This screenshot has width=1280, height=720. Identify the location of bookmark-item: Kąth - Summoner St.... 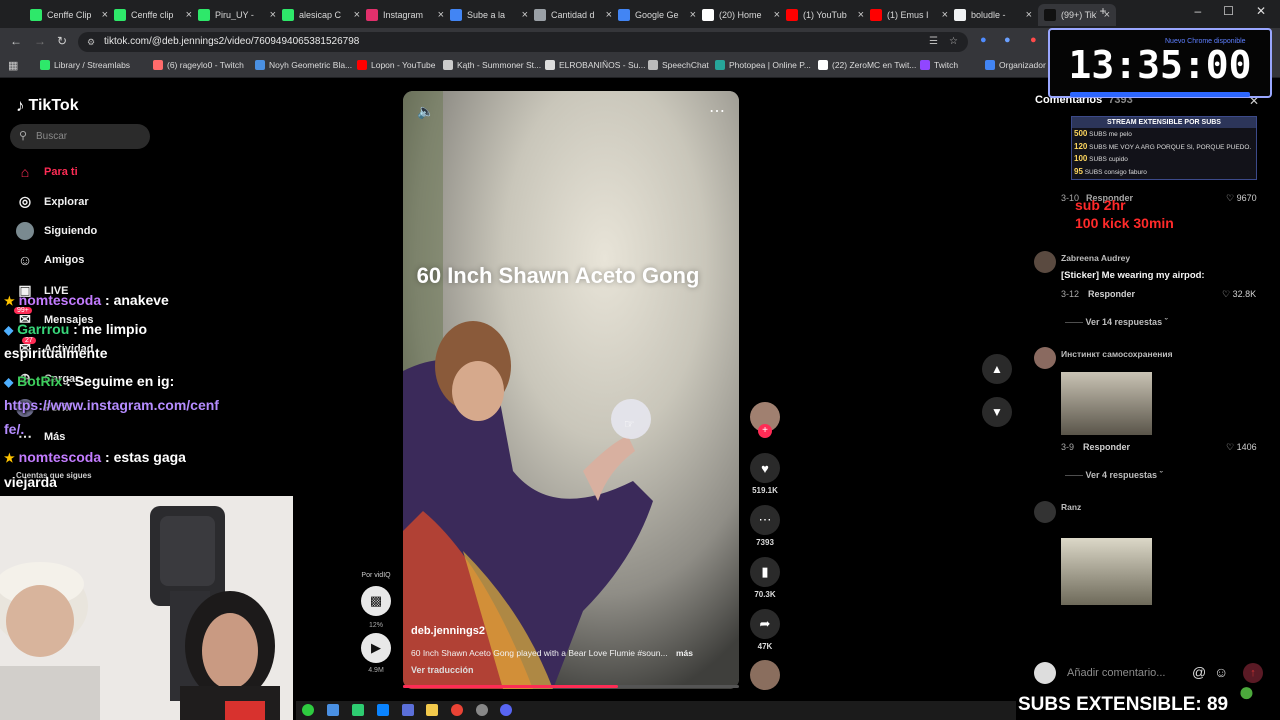
(492, 65).